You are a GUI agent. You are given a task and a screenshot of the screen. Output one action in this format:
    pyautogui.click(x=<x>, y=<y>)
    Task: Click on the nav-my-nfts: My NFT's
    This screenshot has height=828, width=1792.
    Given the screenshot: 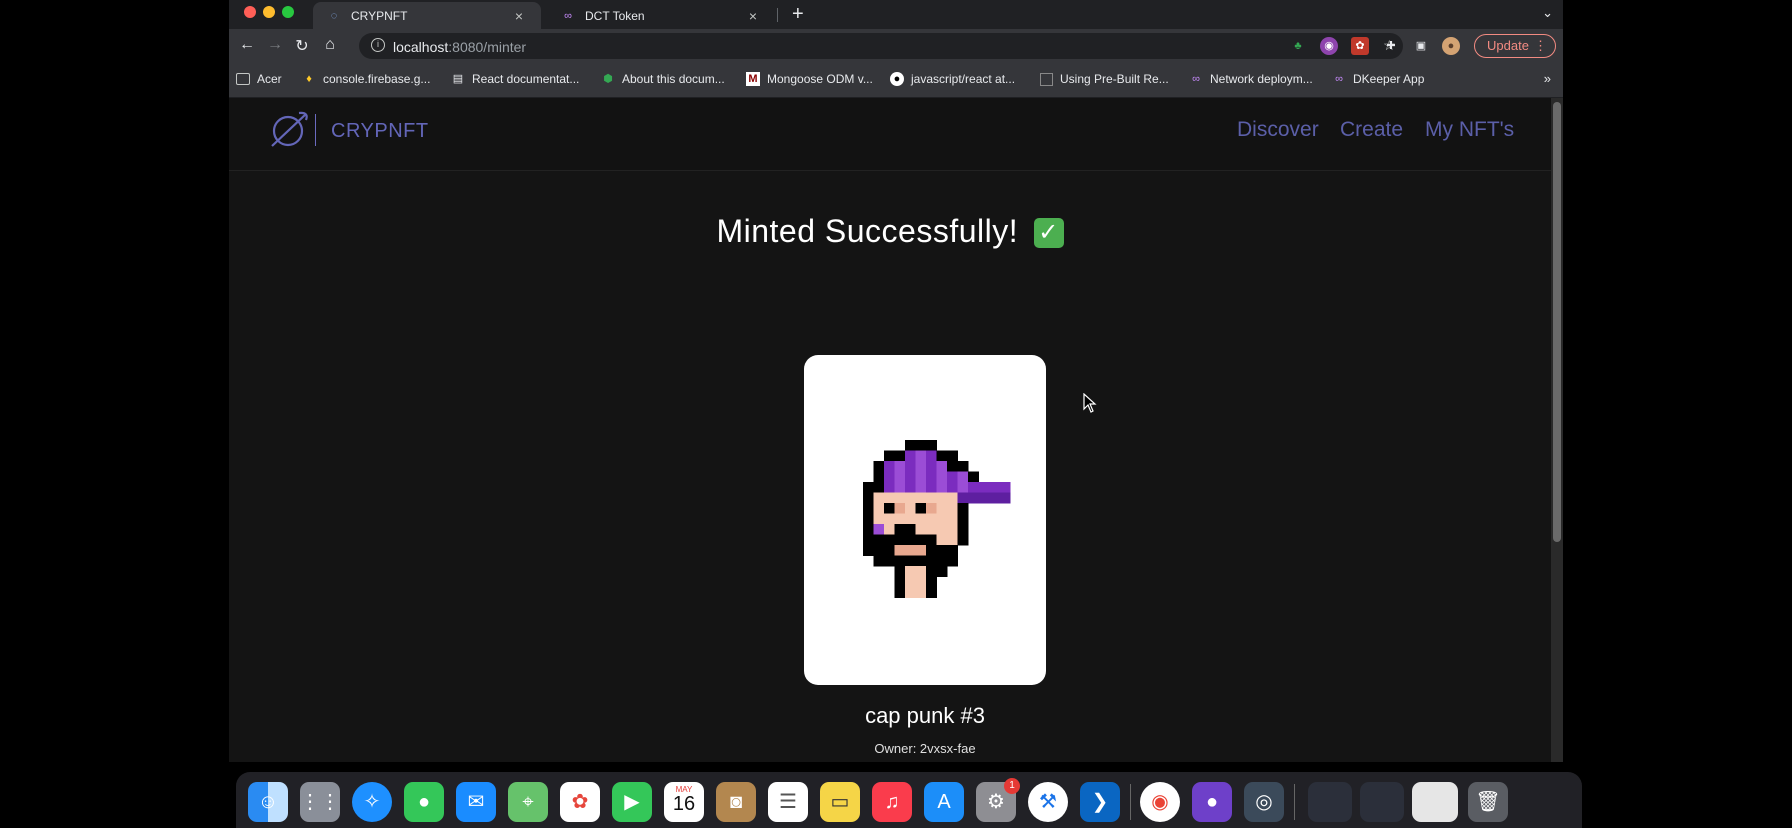 What is the action you would take?
    pyautogui.click(x=1469, y=130)
    